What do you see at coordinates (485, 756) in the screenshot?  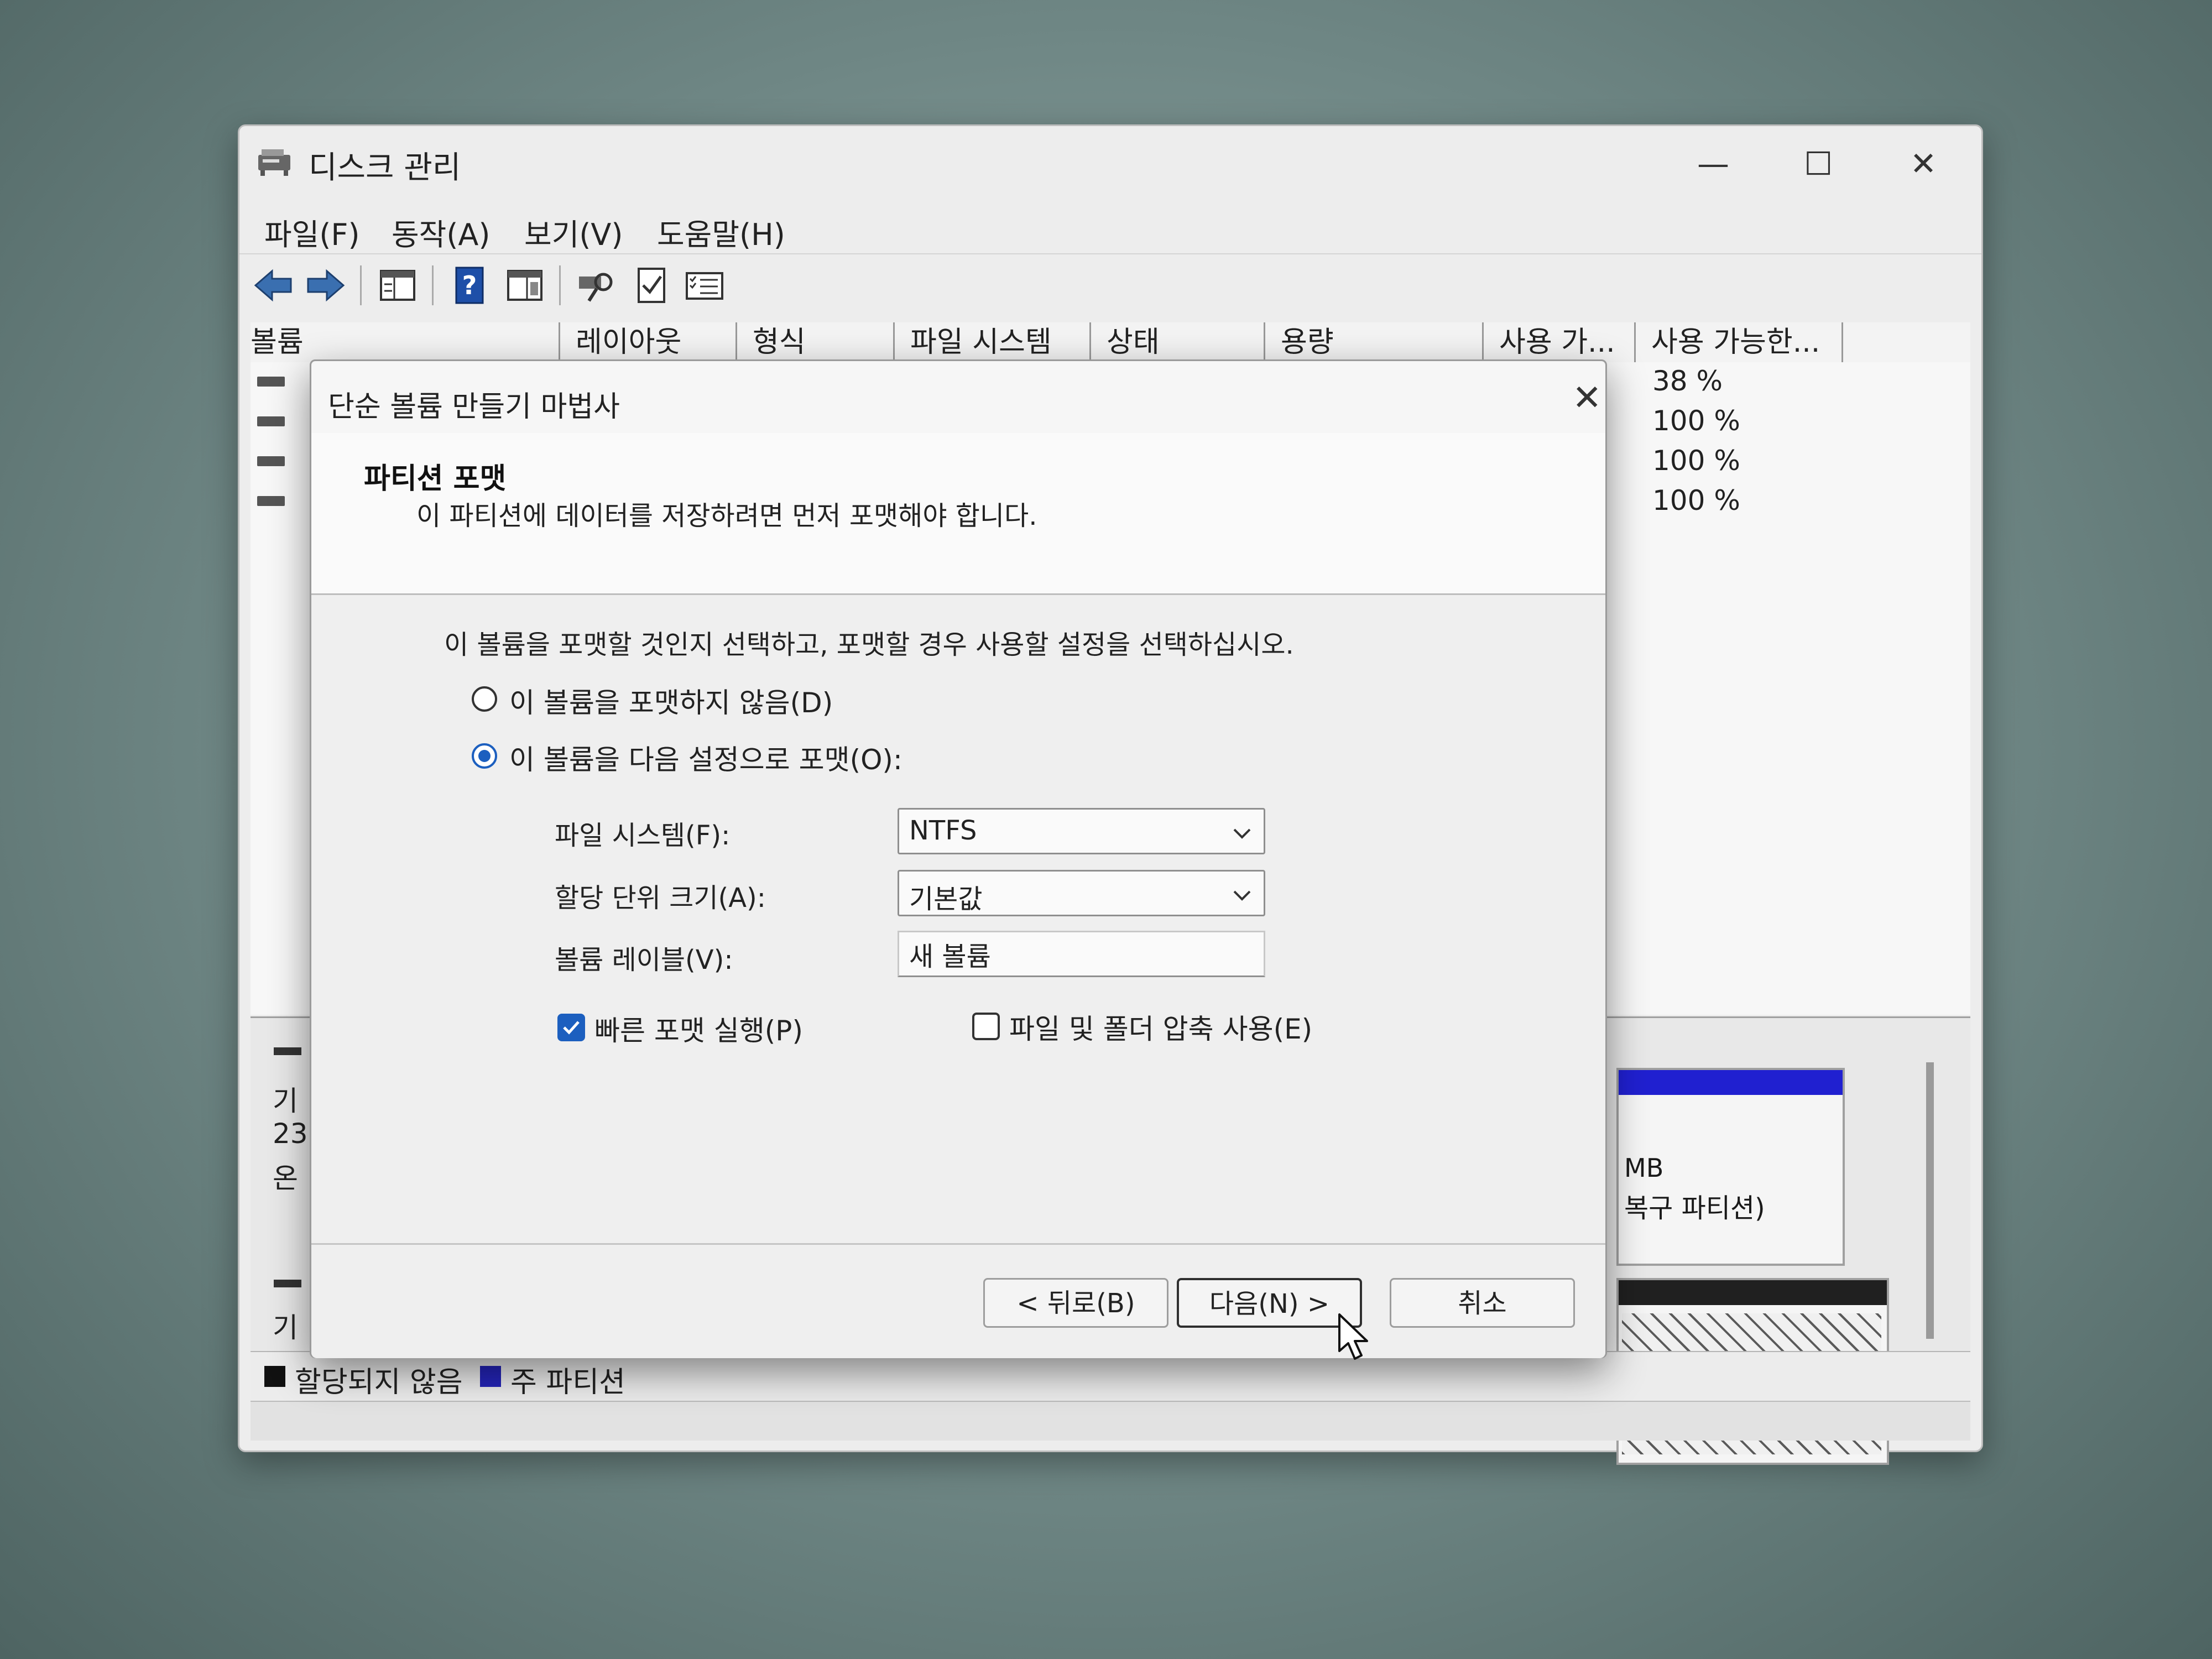 I see `format-radio` at bounding box center [485, 756].